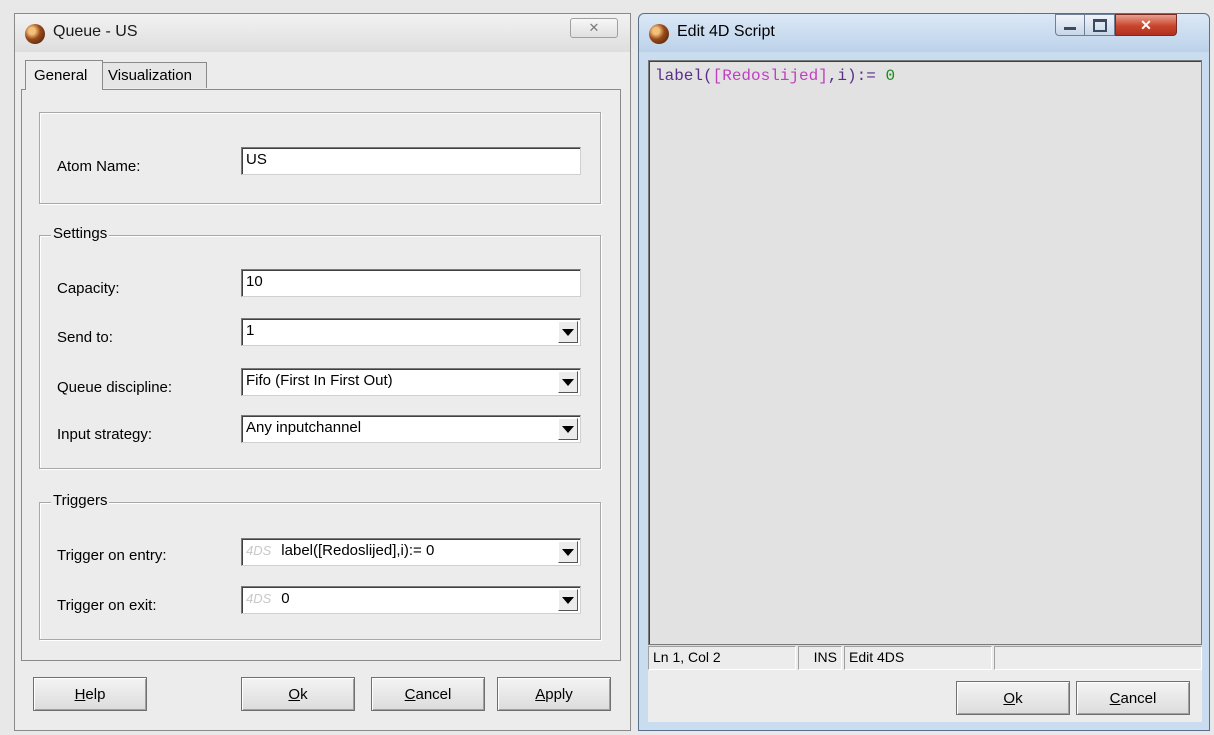 This screenshot has width=1214, height=735. What do you see at coordinates (259, 598) in the screenshot?
I see `trigger-exit-4ds-tag: 4DS` at bounding box center [259, 598].